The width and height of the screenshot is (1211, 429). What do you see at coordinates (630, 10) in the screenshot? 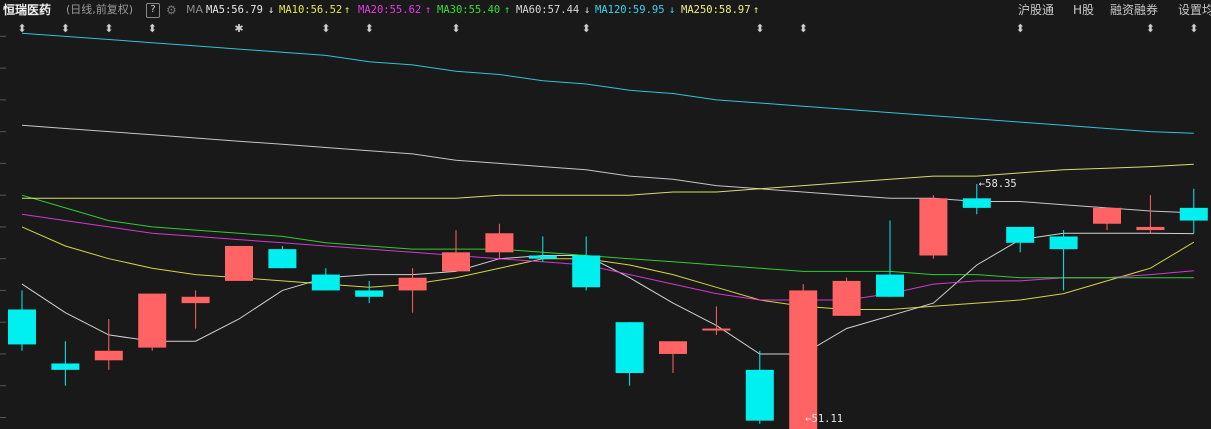
I see `ma-legend-ma120: MA120:59.95` at bounding box center [630, 10].